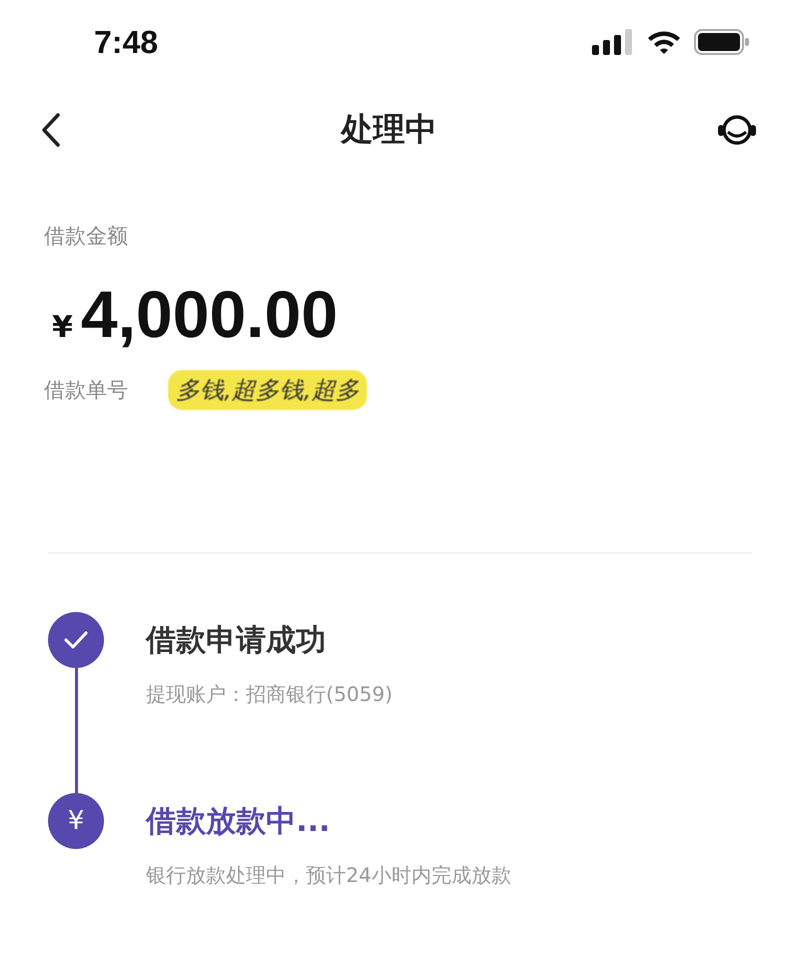  I want to click on step-detail: 提现账户：招商银行(5059), so click(269, 694).